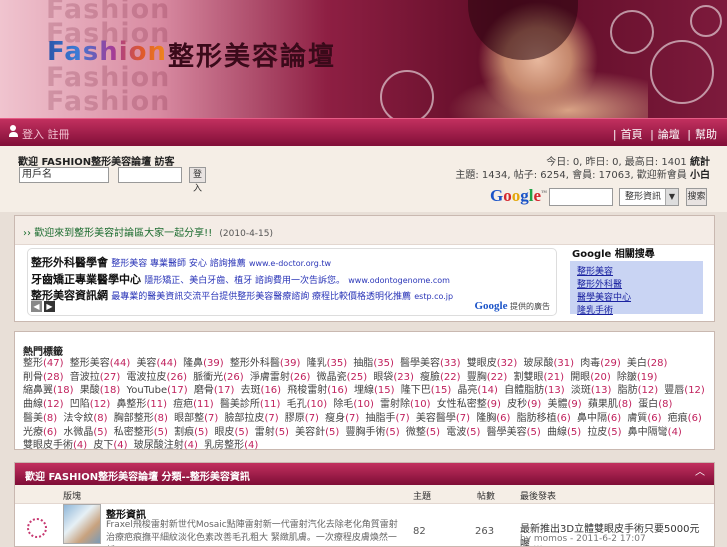 This screenshot has width=727, height=547. I want to click on tag-item: 膠原(7), so click(302, 418).